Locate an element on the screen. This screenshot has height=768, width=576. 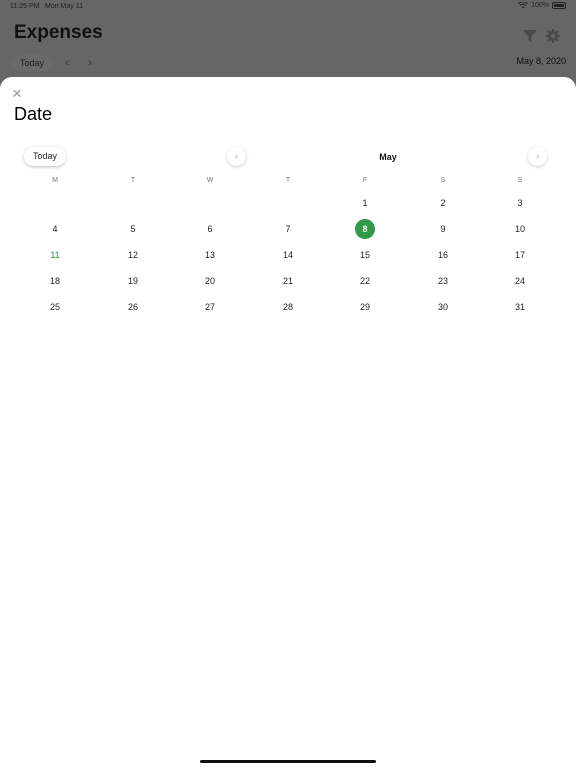
filter-icon is located at coordinates (530, 36).